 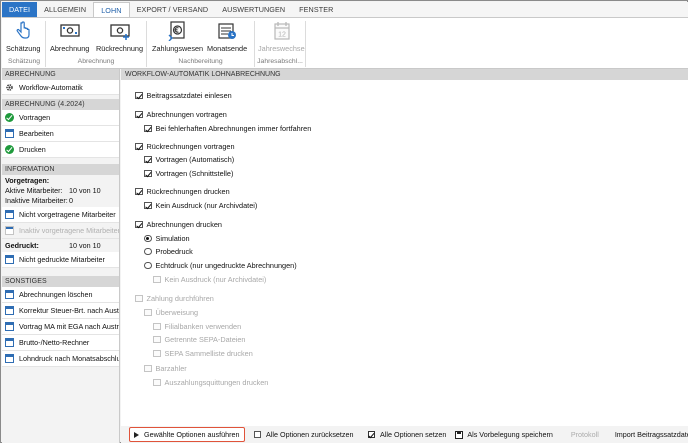 I want to click on save-as-default-button: Als Vorbelegung speichern, so click(x=504, y=434).